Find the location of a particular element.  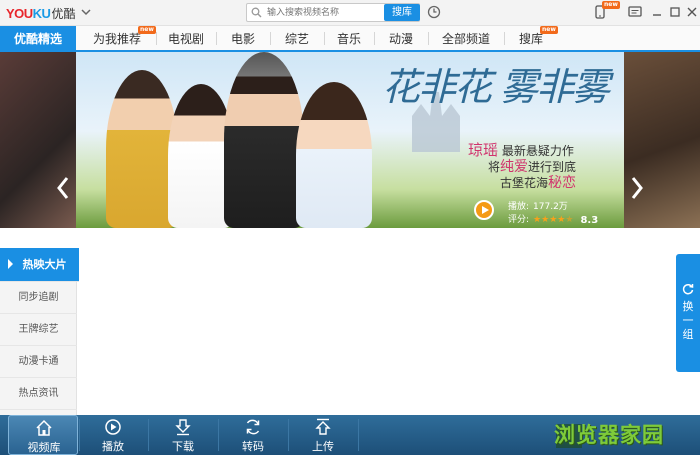

history-clock-icon is located at coordinates (434, 12).